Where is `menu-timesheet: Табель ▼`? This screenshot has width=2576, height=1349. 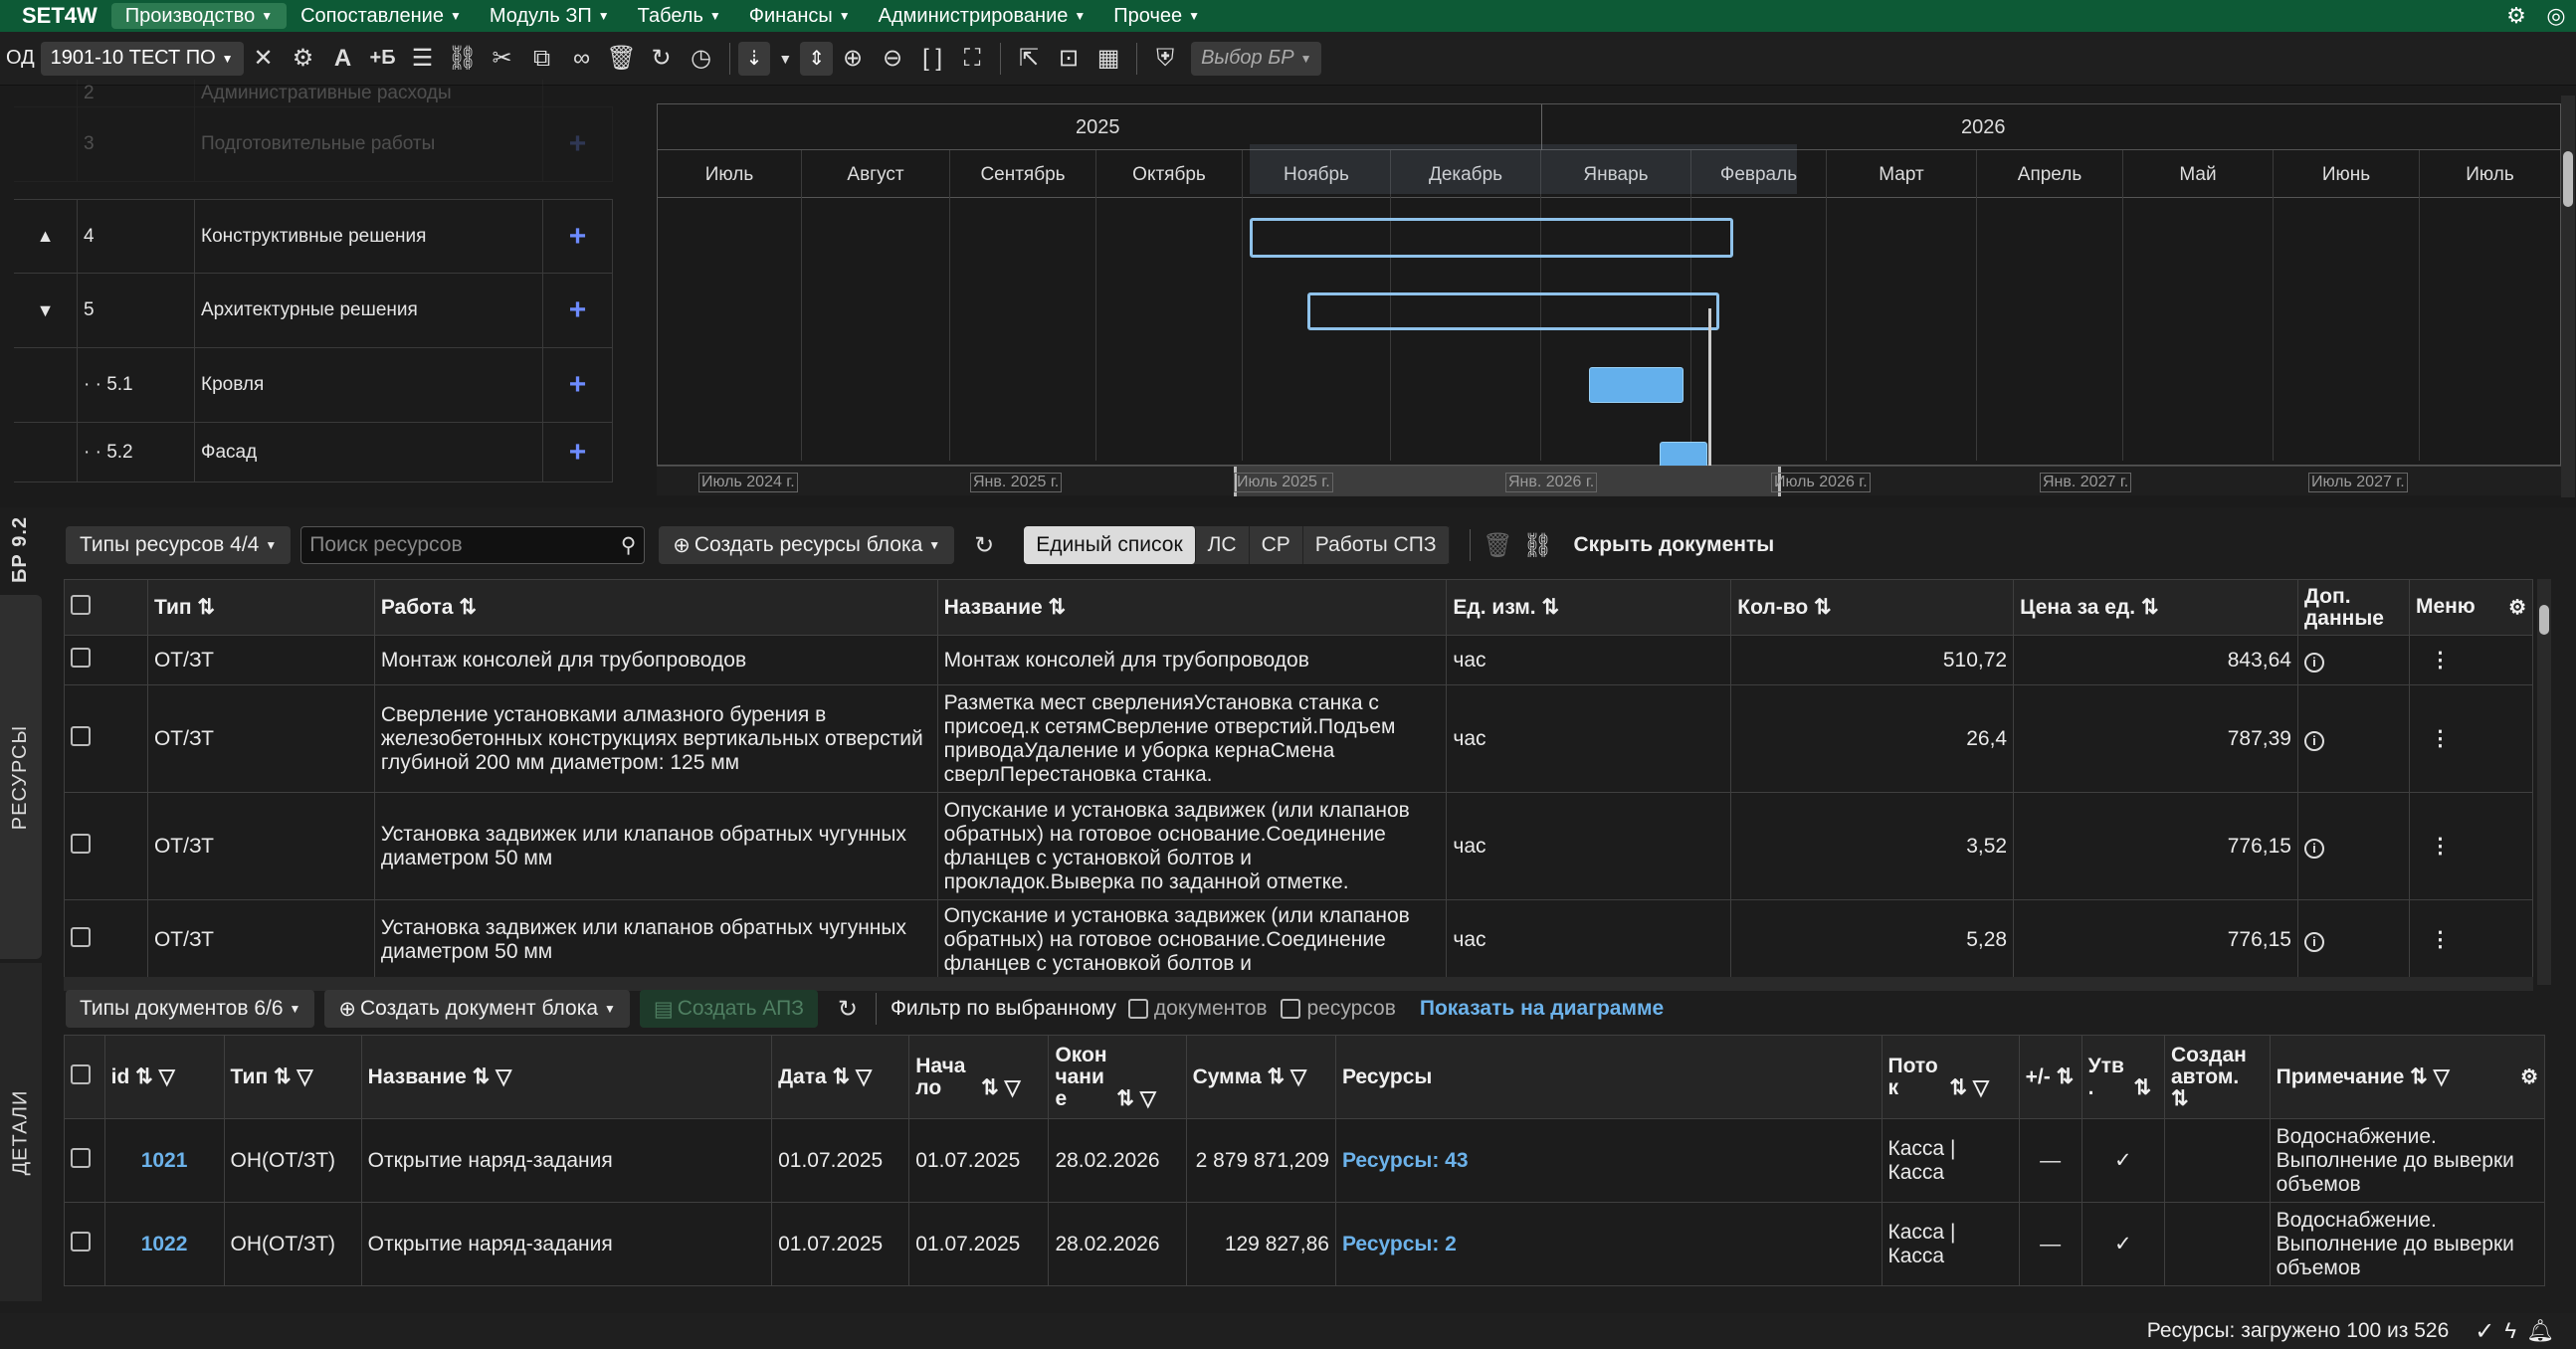 menu-timesheet: Табель ▼ is located at coordinates (679, 16).